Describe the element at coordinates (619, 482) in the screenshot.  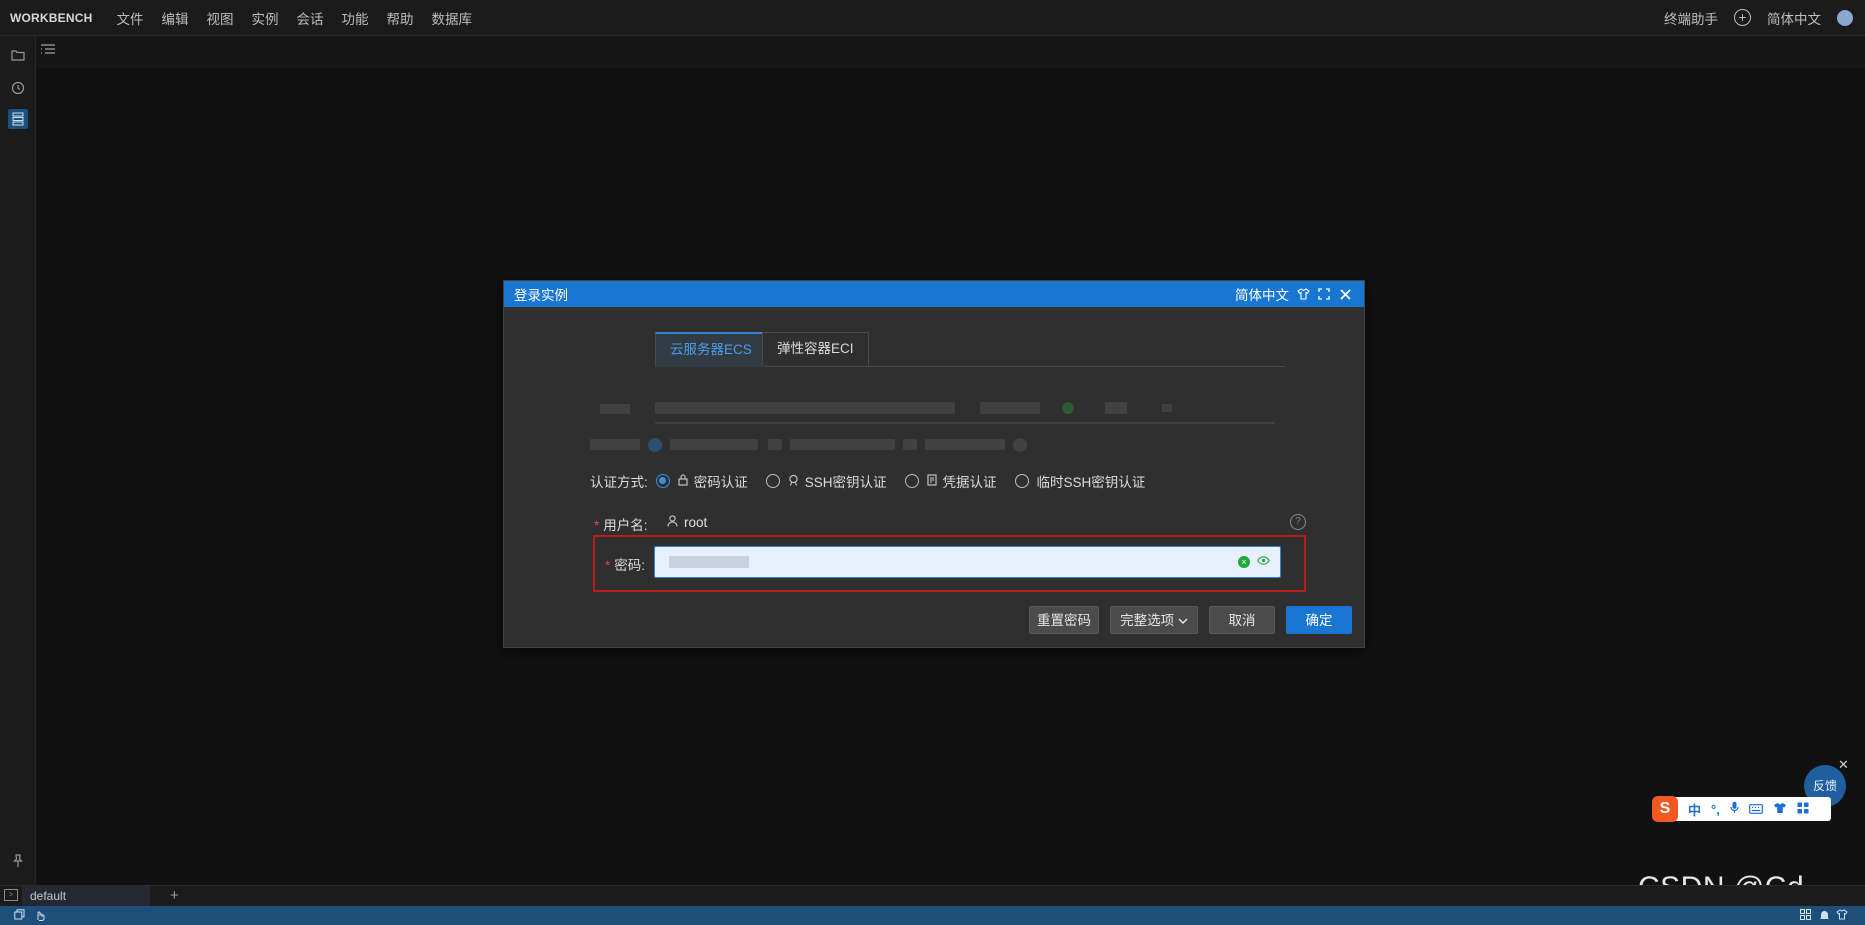
I see `auth-method-label: 认证方式:` at that location.